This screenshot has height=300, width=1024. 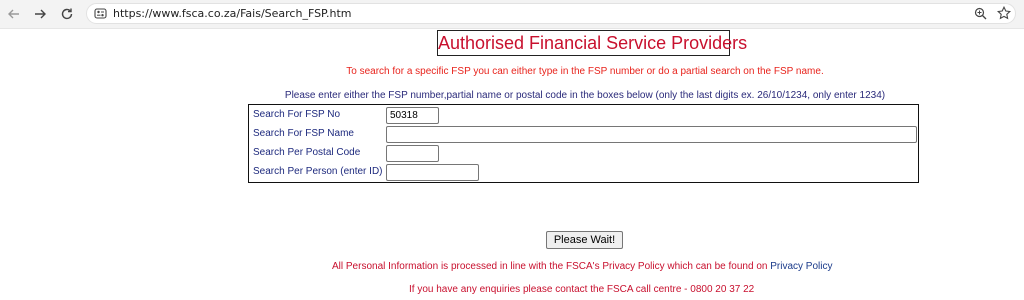 I want to click on person-id-label: Search Per Person (enter ID), so click(x=318, y=171).